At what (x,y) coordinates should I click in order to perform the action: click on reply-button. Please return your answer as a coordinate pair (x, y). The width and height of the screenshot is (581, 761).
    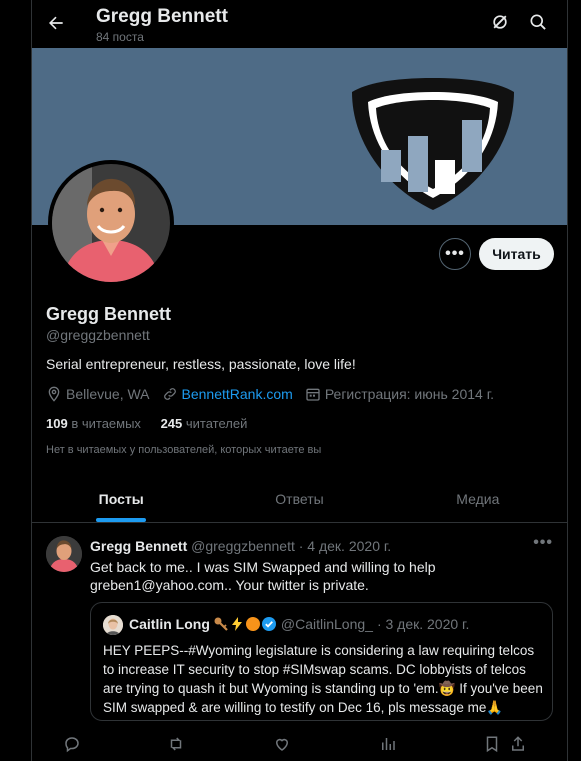
    Looking at the image, I should click on (72, 744).